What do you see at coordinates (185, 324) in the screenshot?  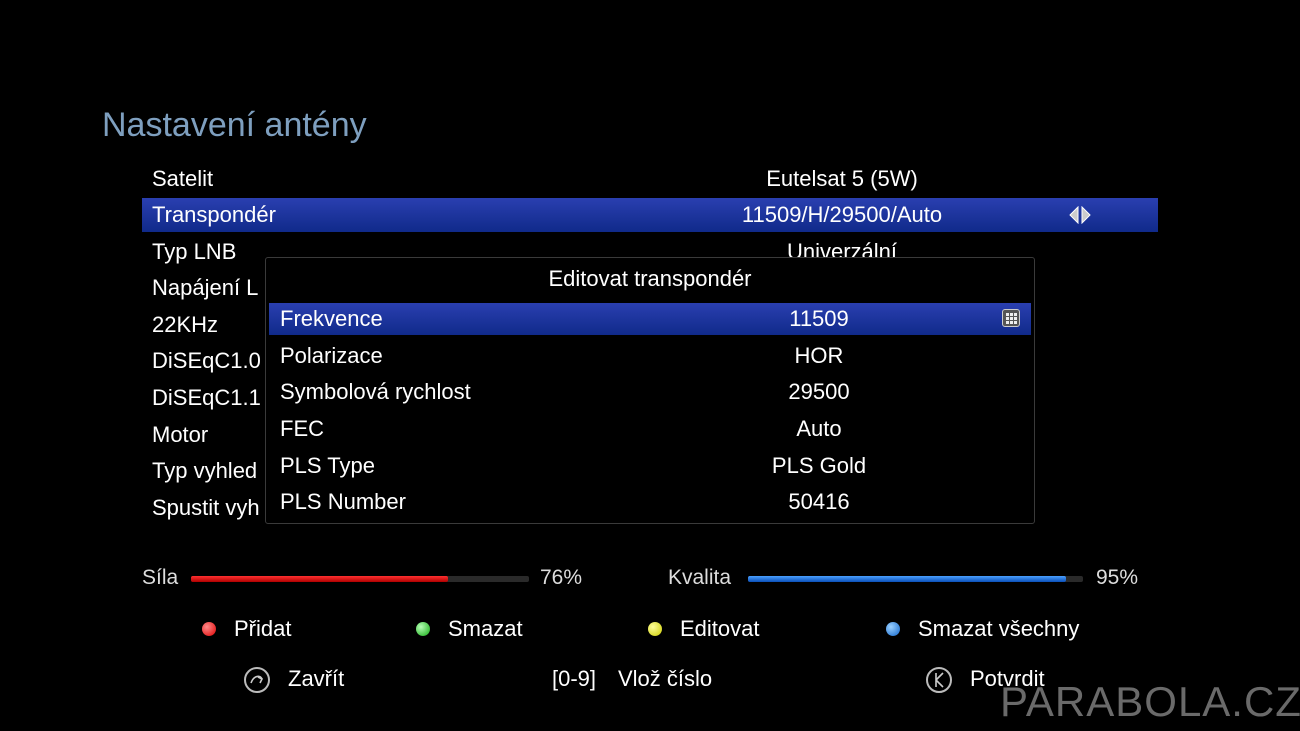 I see `menu-label: 22KHz` at bounding box center [185, 324].